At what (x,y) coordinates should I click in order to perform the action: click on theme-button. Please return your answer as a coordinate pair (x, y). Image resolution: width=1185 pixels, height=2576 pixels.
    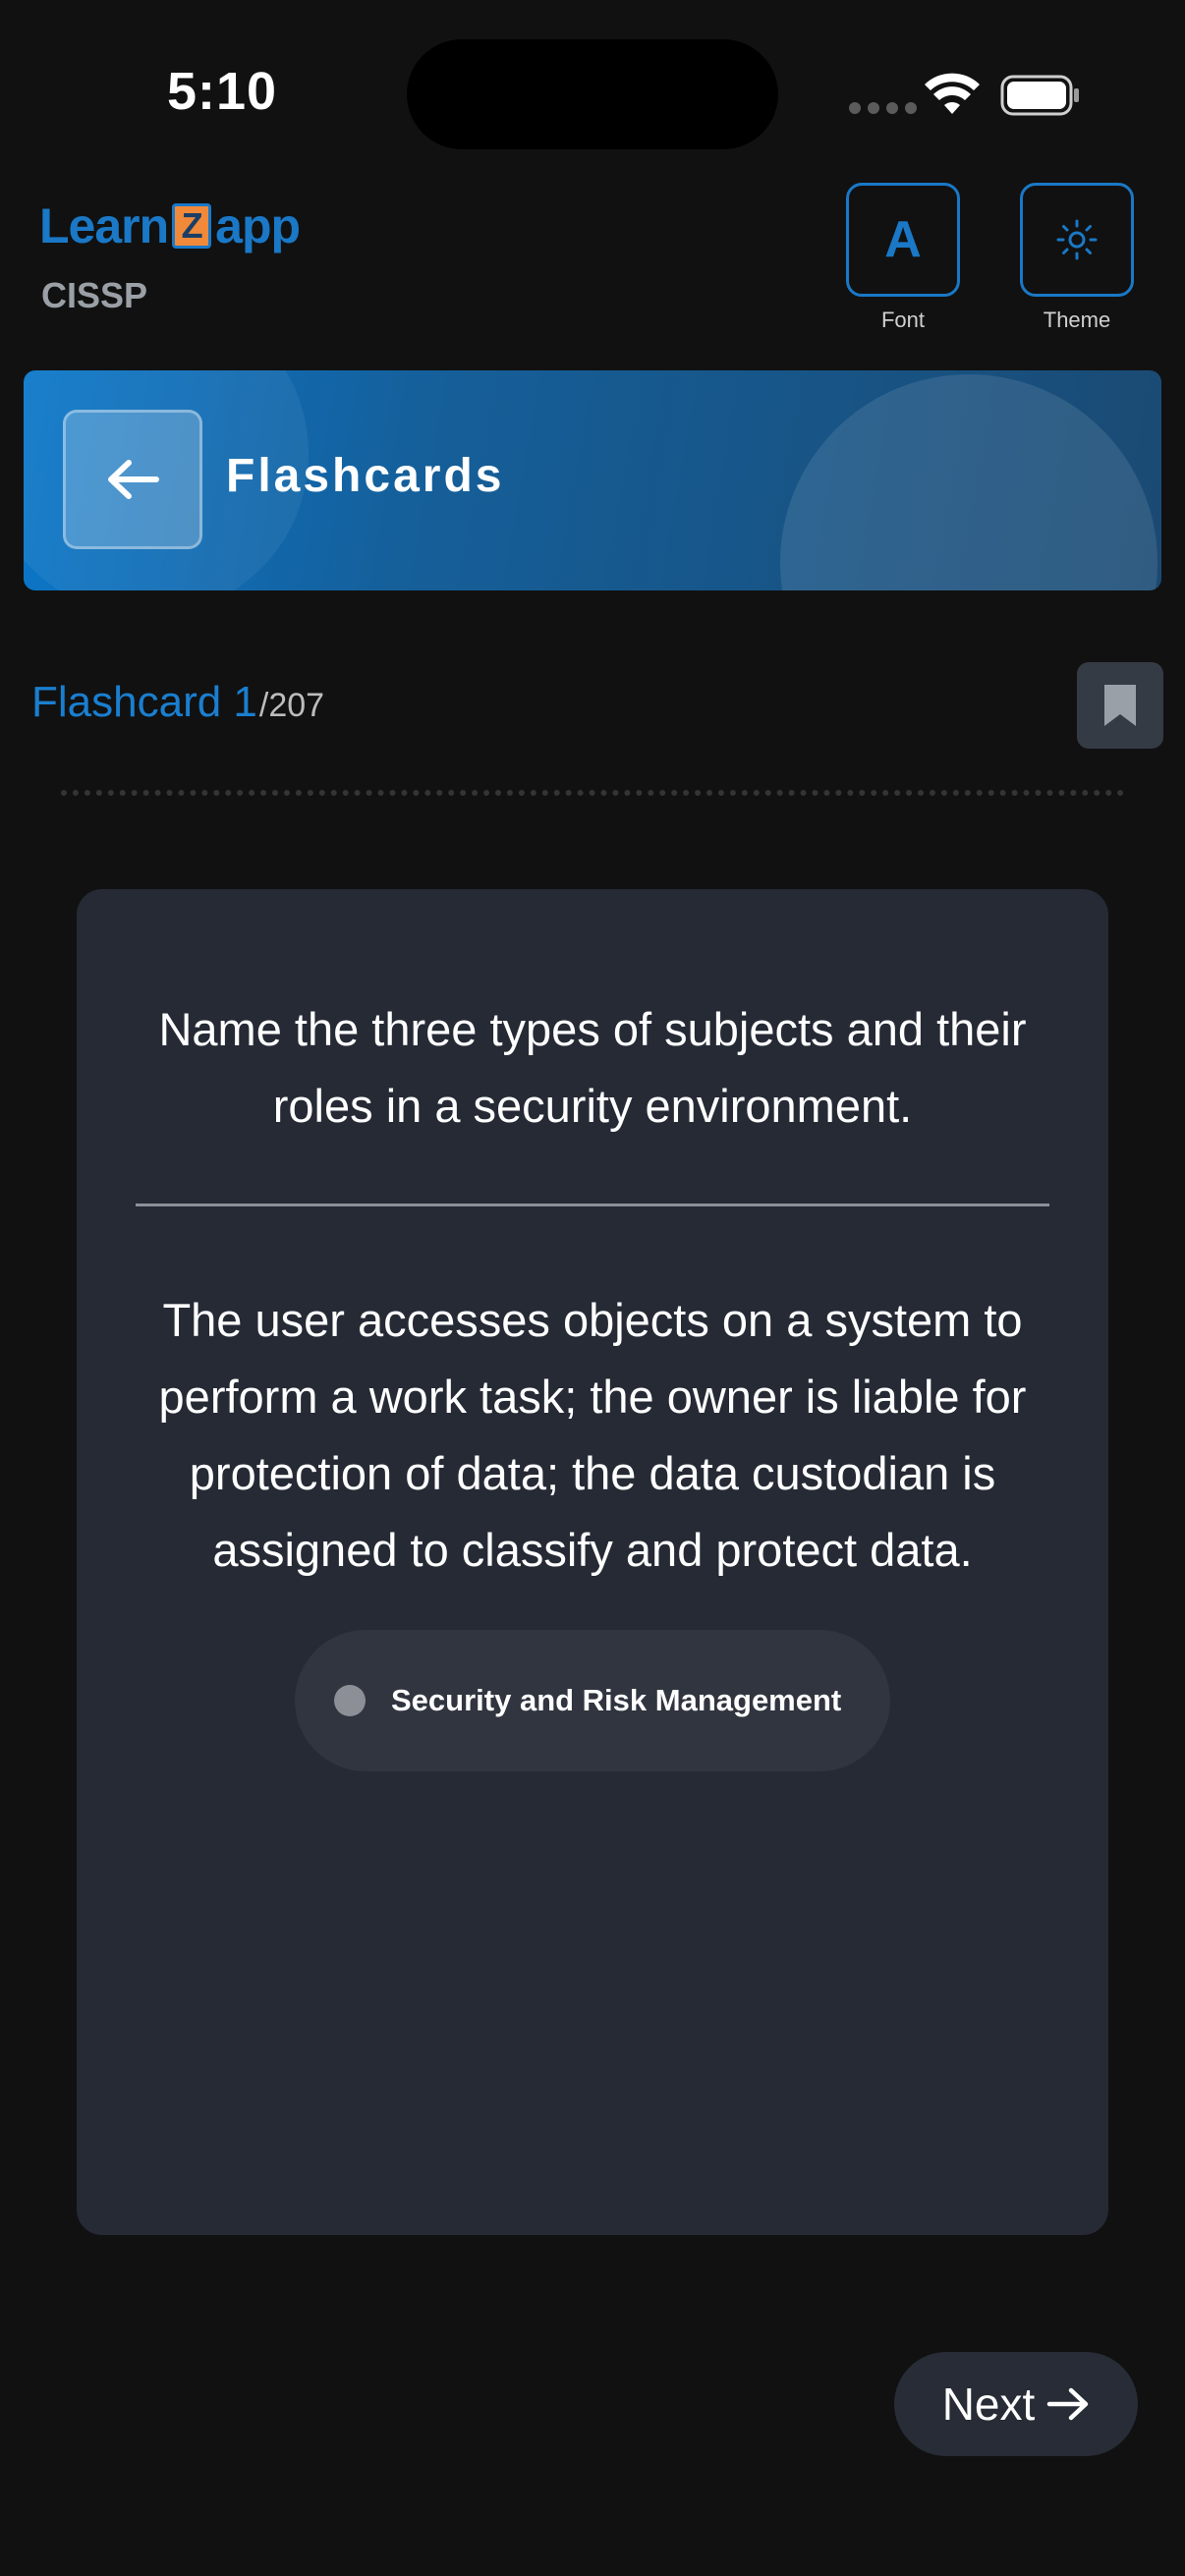
    Looking at the image, I should click on (1077, 240).